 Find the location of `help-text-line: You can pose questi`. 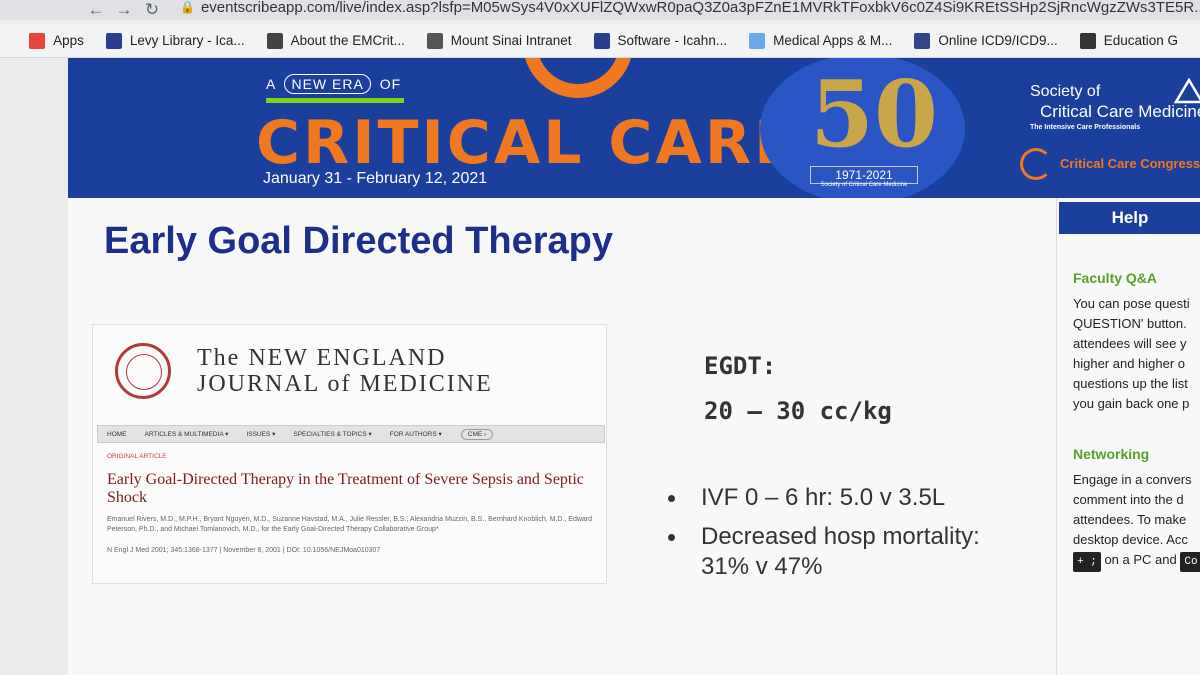

help-text-line: You can pose questi is located at coordinates (1131, 303).